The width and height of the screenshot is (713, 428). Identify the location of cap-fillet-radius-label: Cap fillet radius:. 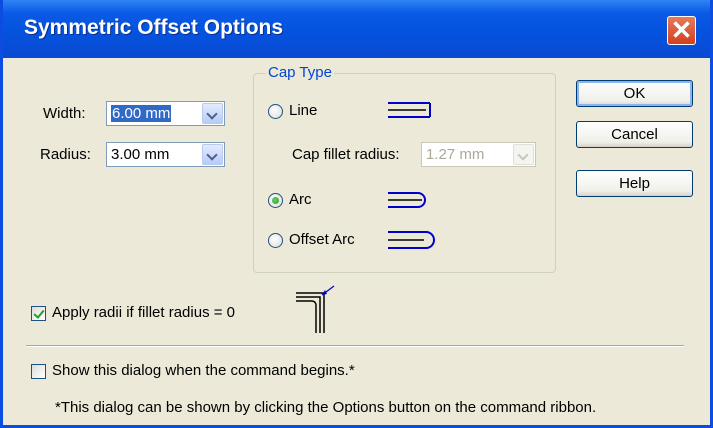
(346, 154).